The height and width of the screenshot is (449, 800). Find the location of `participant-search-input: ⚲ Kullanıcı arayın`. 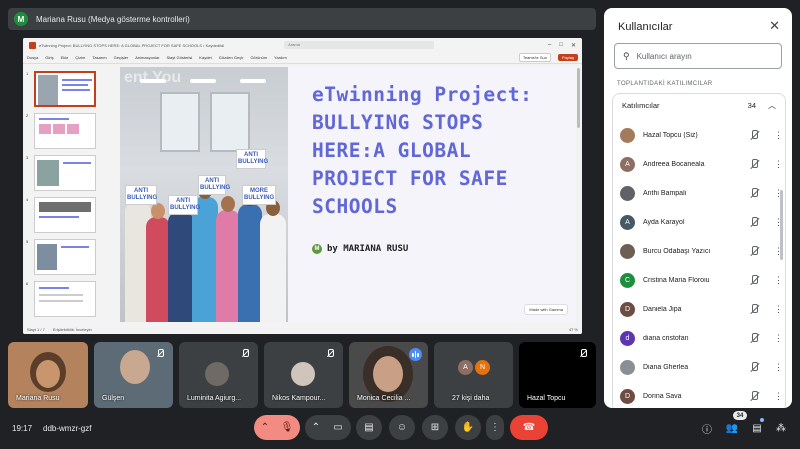

participant-search-input: ⚲ Kullanıcı arayın is located at coordinates (698, 56).